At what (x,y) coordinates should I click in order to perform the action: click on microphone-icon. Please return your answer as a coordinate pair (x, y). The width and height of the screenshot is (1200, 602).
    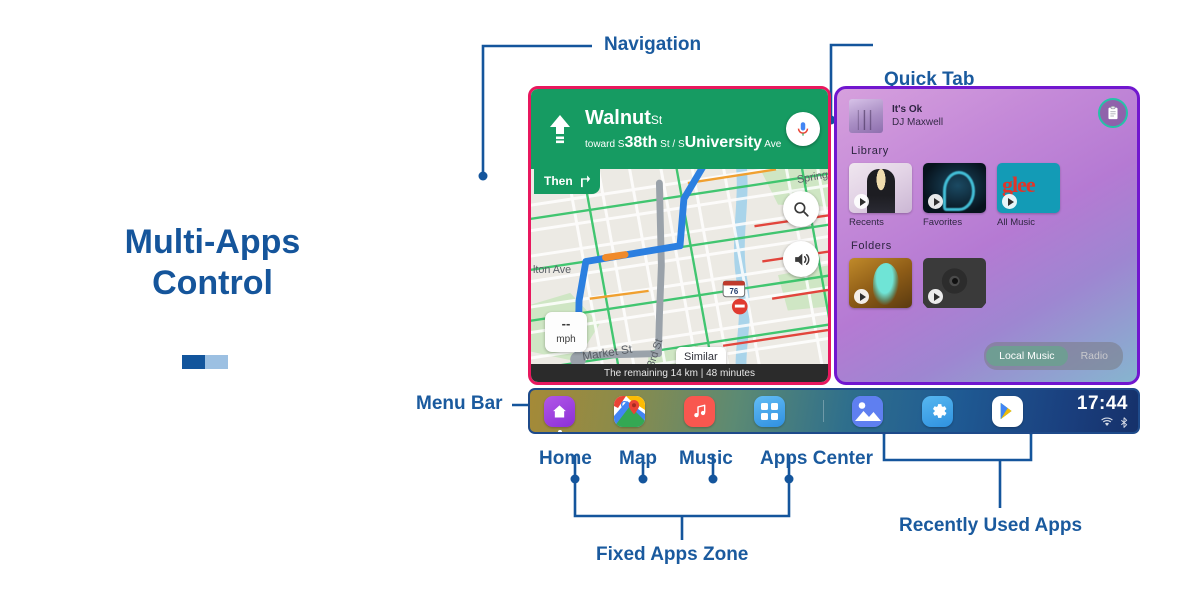
    Looking at the image, I should click on (803, 129).